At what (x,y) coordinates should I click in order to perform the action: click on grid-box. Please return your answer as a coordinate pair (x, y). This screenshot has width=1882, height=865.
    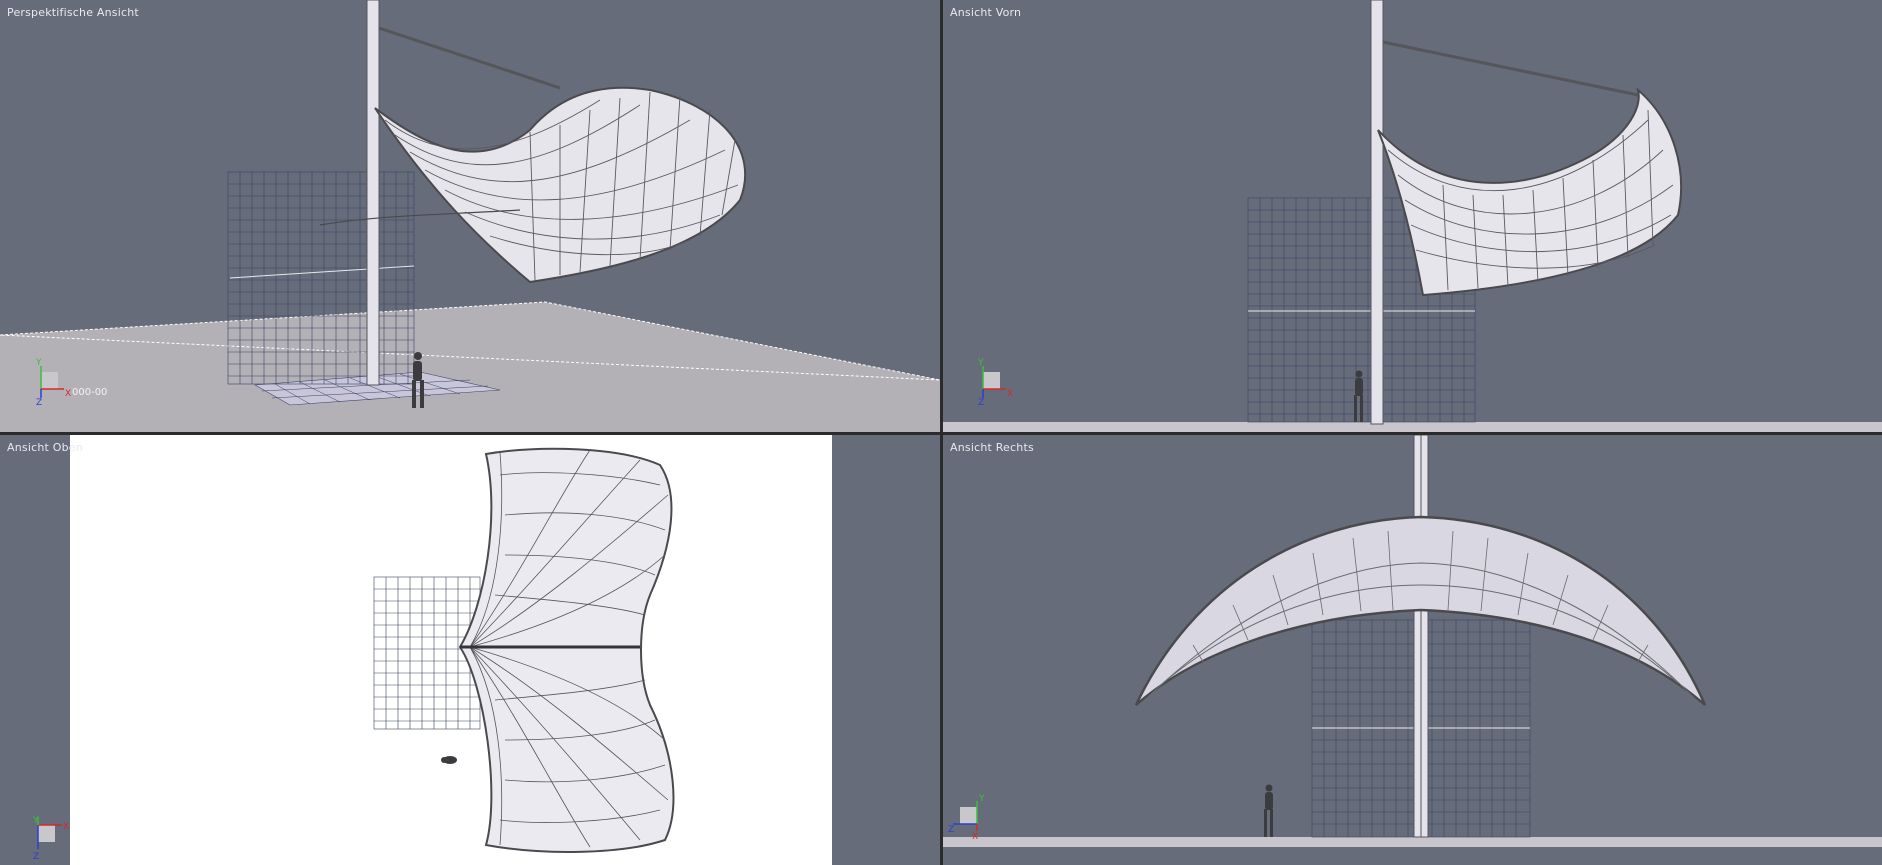
    Looking at the image, I should click on (321, 278).